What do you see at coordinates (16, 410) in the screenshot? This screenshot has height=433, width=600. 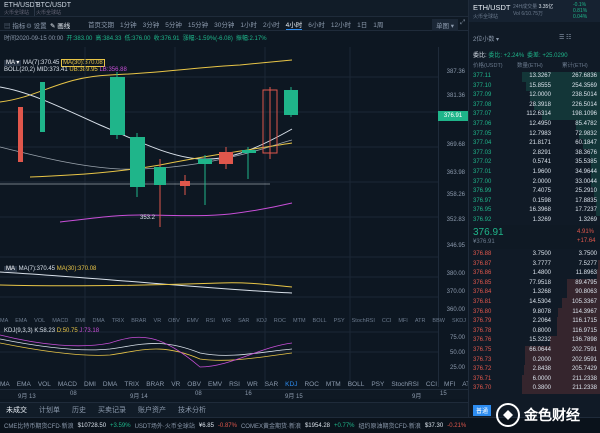 I see `tab-open-orders: 未成交` at bounding box center [16, 410].